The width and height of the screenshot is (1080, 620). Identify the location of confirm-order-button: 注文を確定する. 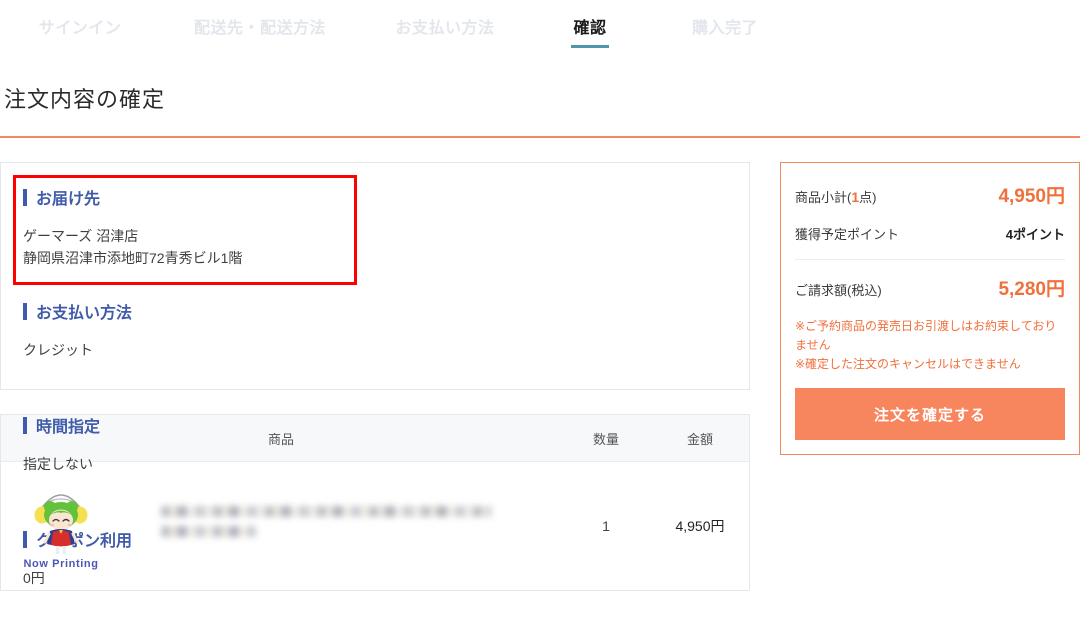
(930, 414).